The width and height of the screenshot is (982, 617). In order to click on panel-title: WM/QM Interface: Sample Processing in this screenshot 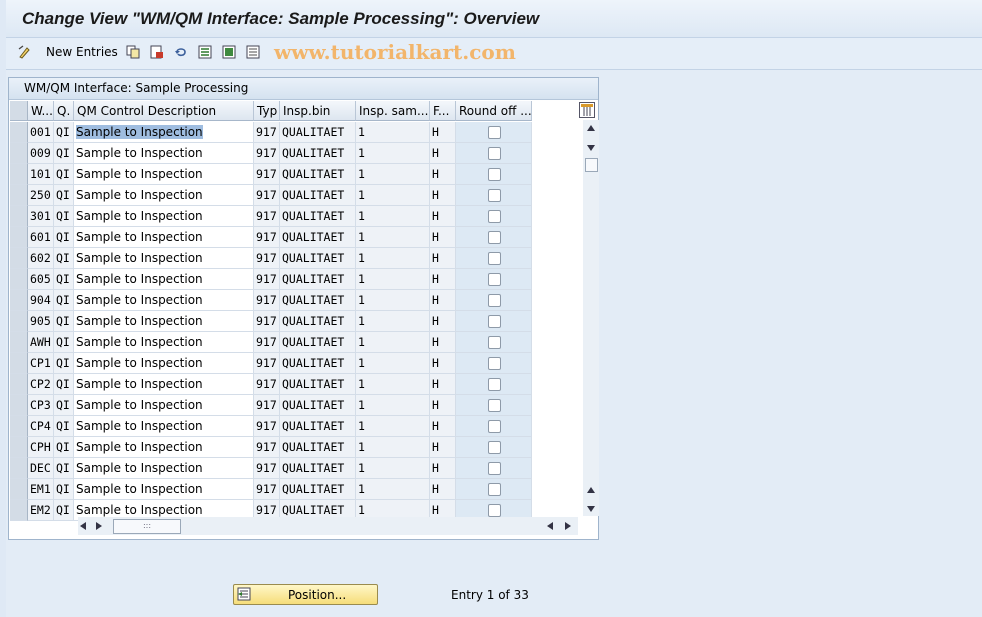, I will do `click(136, 88)`.